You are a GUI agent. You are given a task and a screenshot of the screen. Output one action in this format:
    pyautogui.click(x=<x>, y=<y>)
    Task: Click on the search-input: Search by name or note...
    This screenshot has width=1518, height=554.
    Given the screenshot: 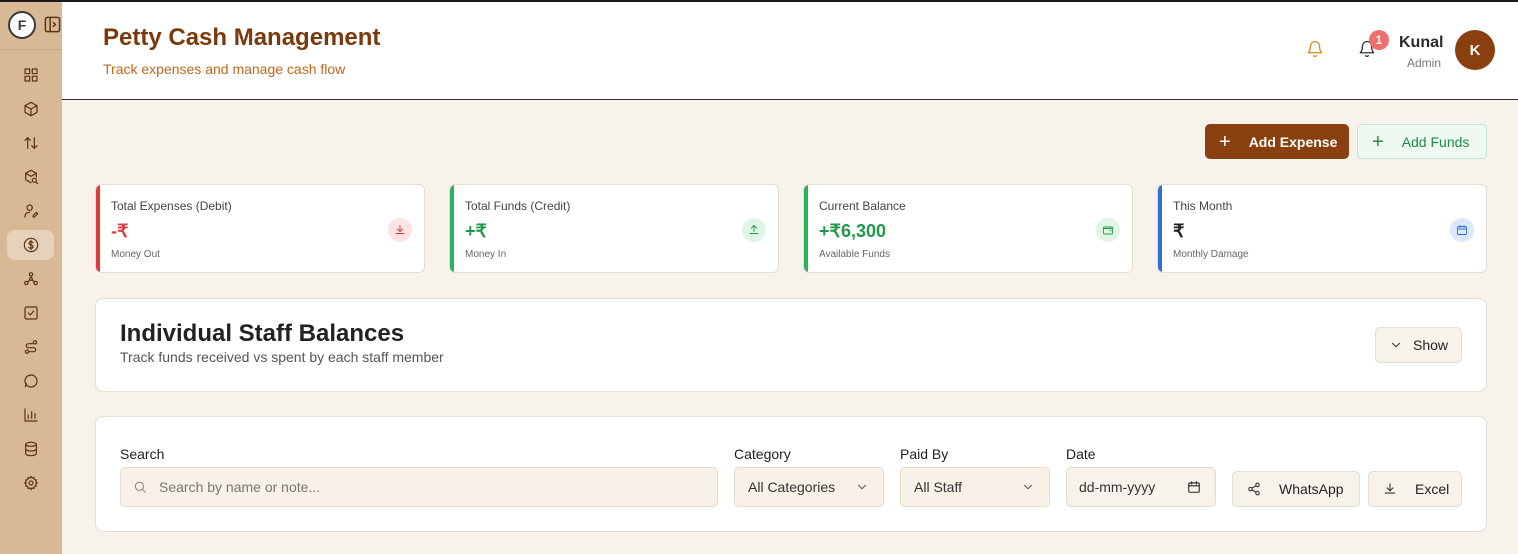 What is the action you would take?
    pyautogui.click(x=419, y=487)
    